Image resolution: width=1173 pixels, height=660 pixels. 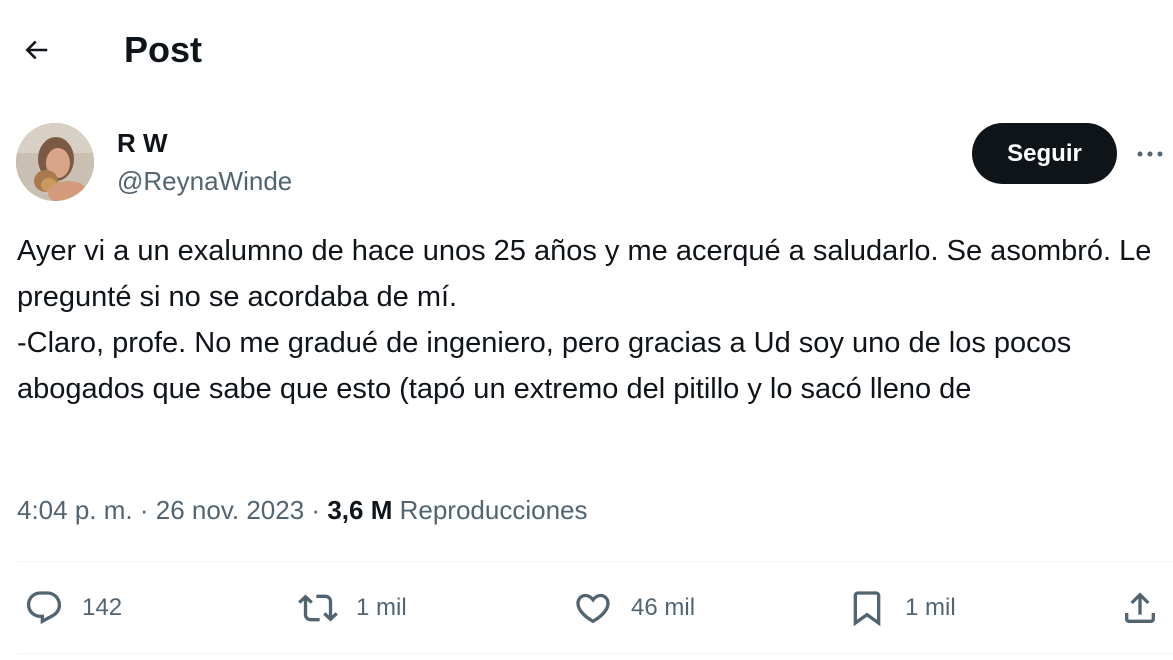 I want to click on like-button: 46 mil, so click(x=634, y=608).